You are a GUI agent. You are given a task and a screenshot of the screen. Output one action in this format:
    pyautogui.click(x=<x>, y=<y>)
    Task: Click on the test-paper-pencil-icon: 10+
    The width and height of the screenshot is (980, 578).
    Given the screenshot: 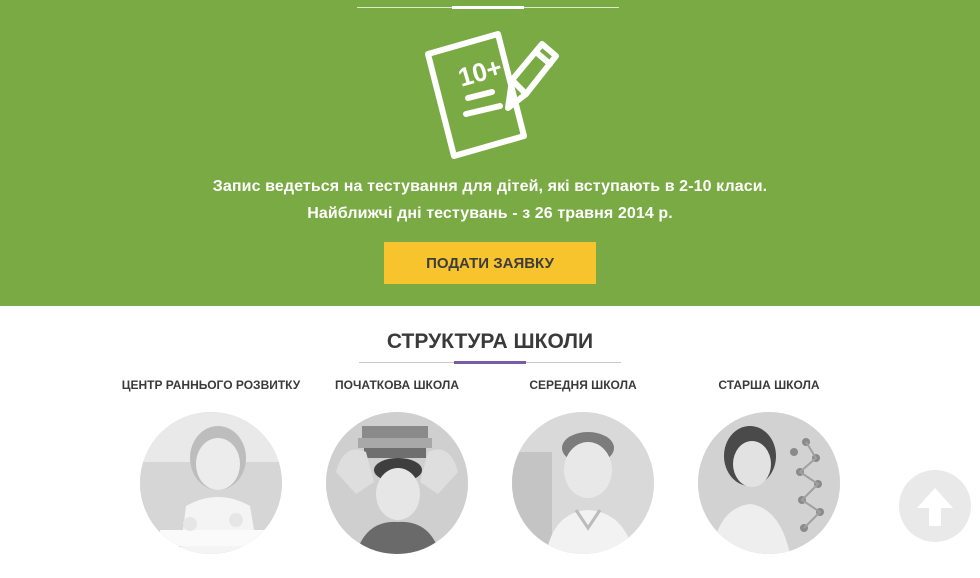 What is the action you would take?
    pyautogui.click(x=490, y=93)
    